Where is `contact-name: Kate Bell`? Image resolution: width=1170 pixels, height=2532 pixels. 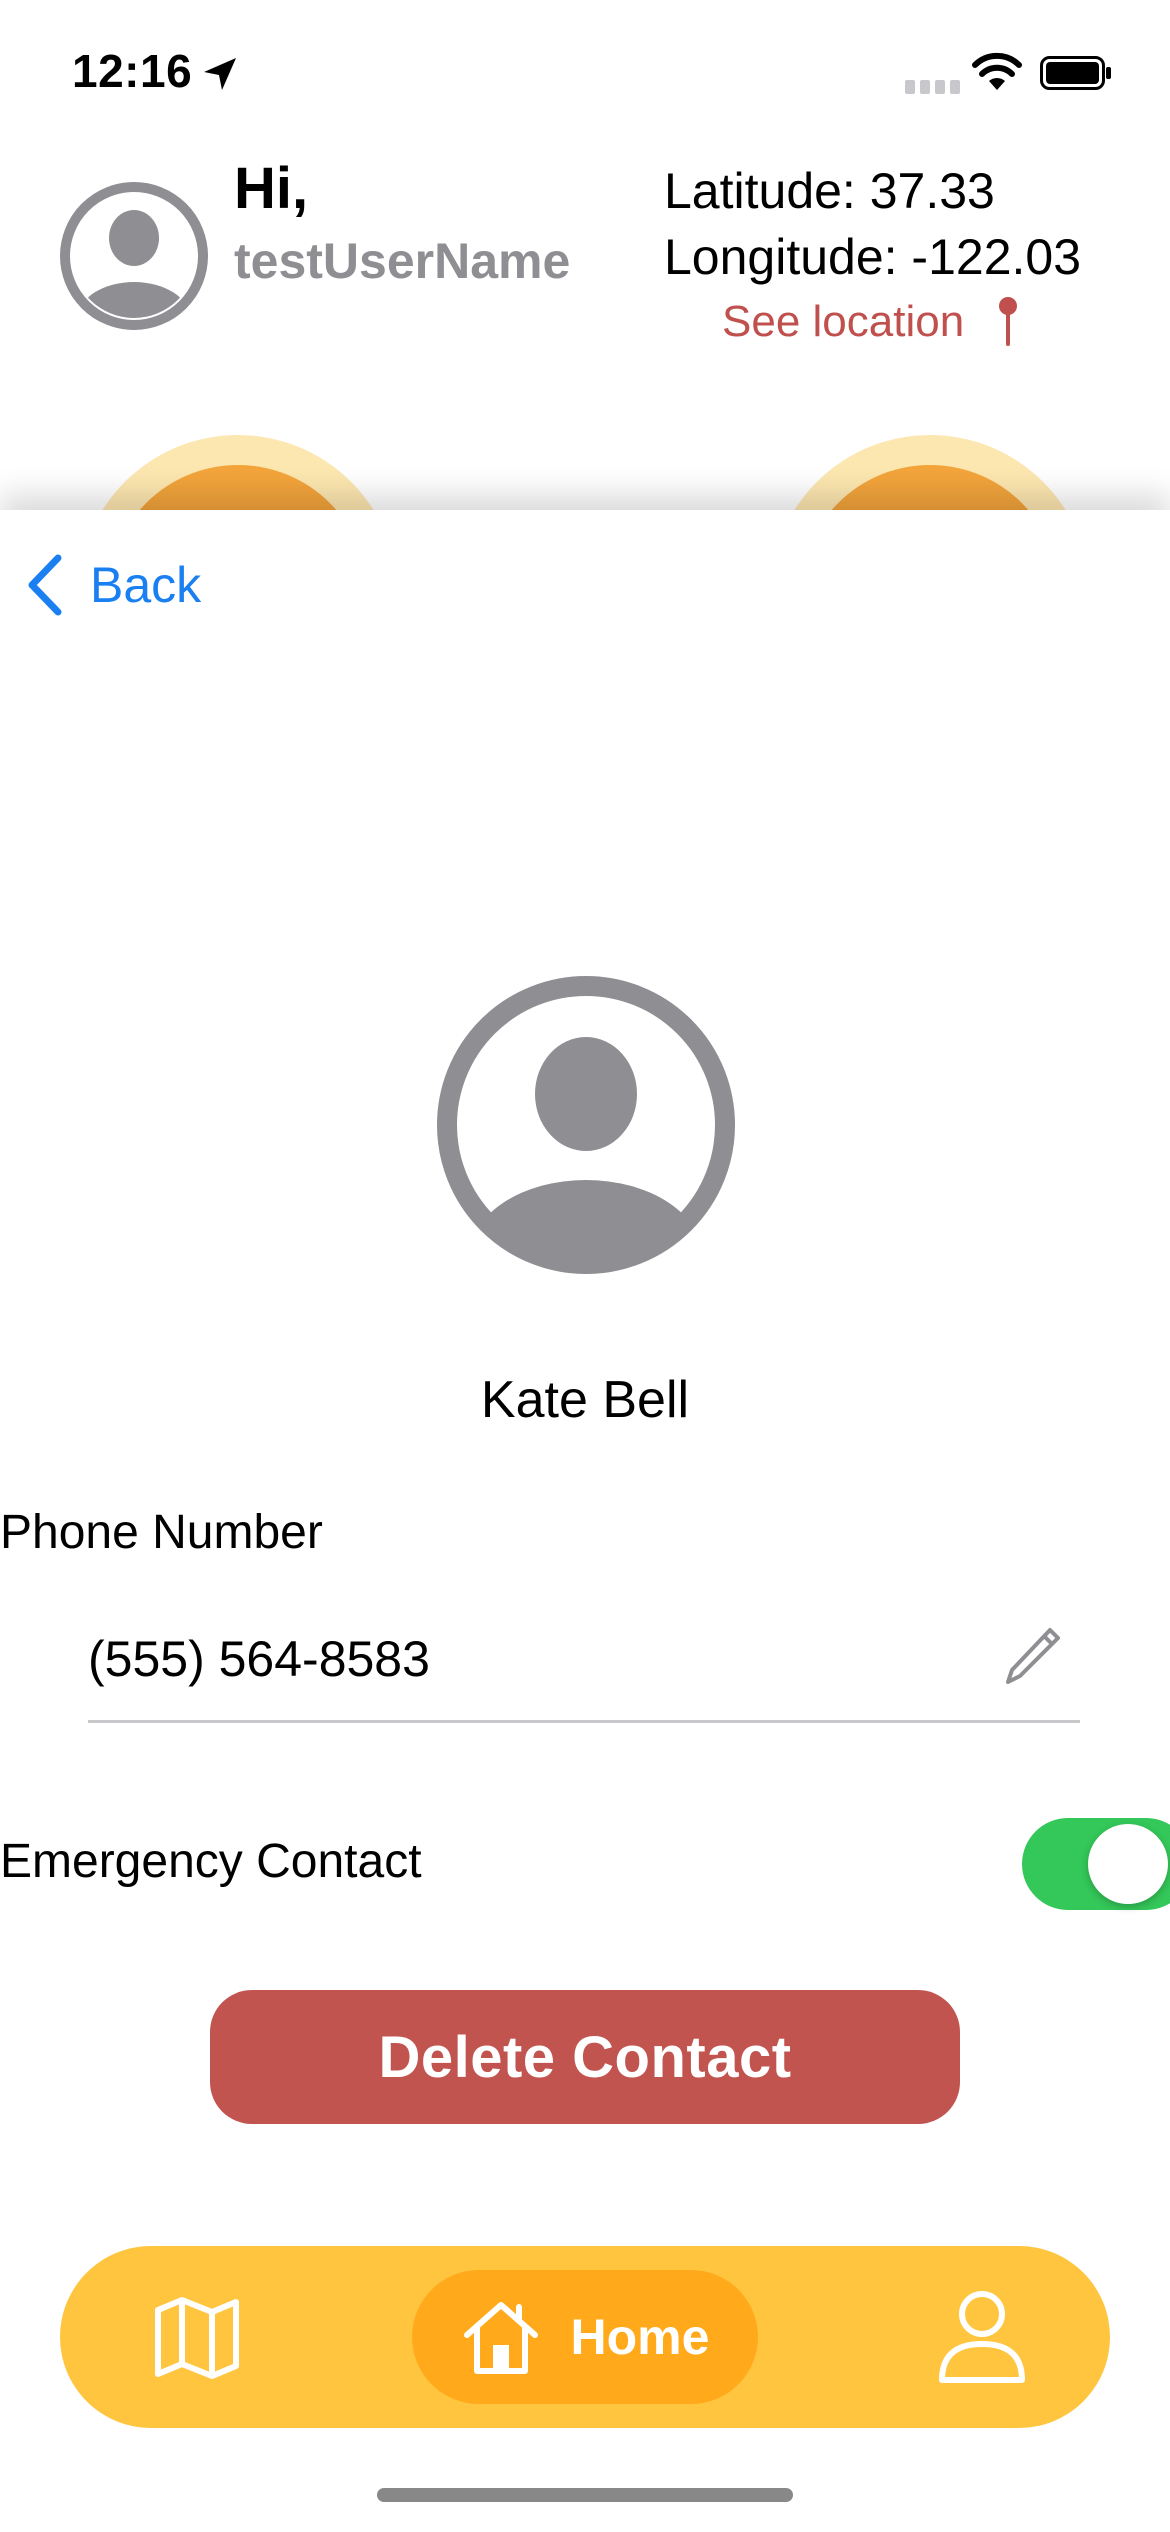 contact-name: Kate Bell is located at coordinates (585, 1400).